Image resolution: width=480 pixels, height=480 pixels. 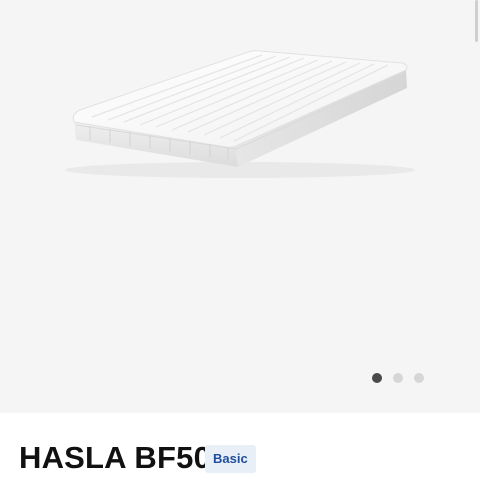 I want to click on product-badge: Basic, so click(x=230, y=459).